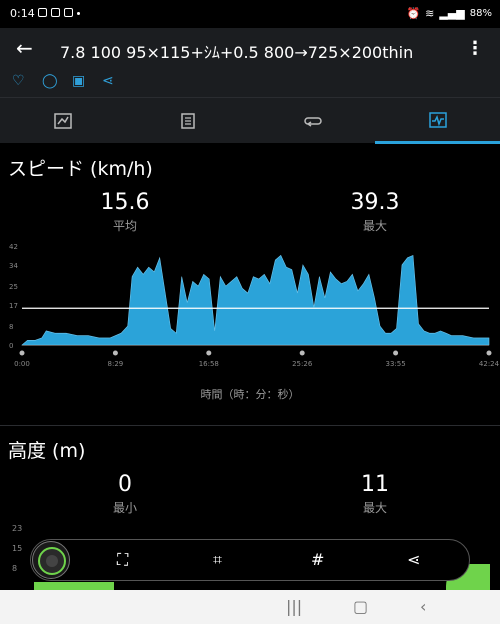  I want to click on altitude-tick-label: 23, so click(17, 528).